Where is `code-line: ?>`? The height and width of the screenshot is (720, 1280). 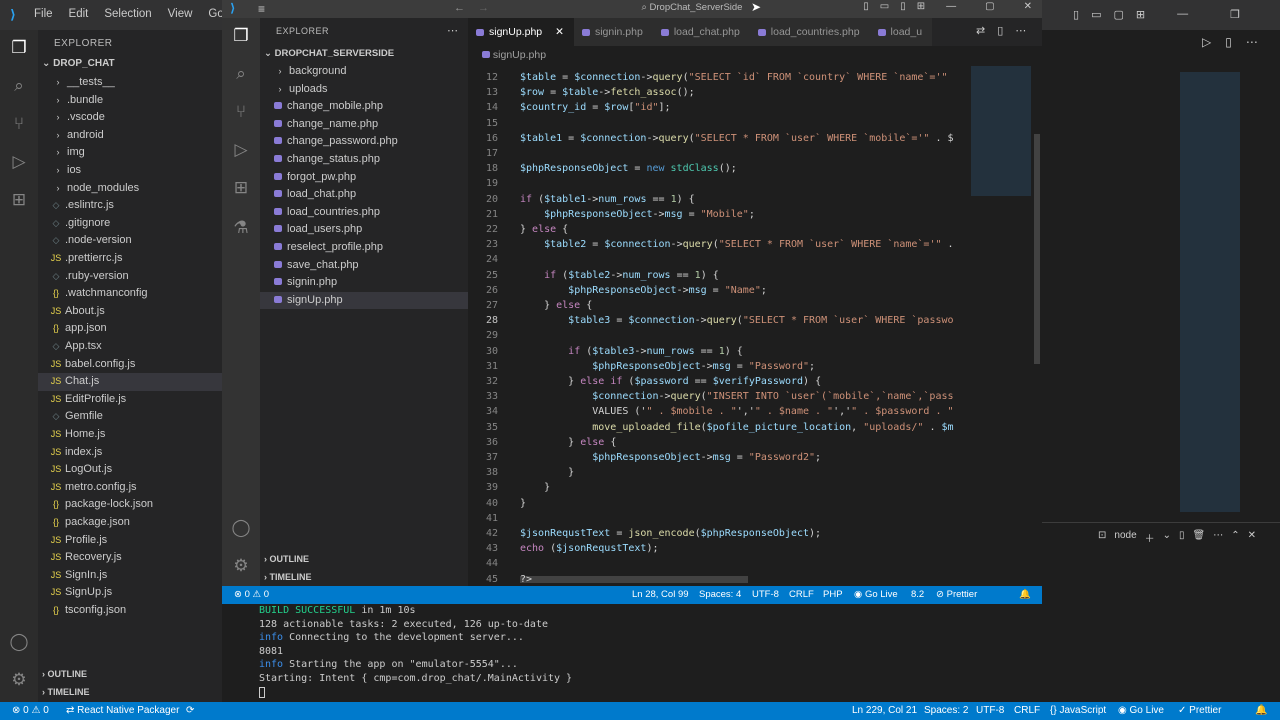
code-line: ?> is located at coordinates (526, 579).